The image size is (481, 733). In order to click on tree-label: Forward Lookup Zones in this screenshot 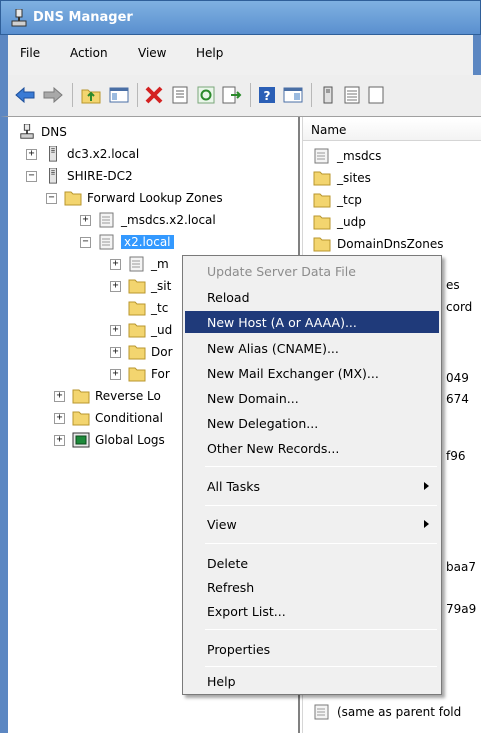, I will do `click(155, 198)`.